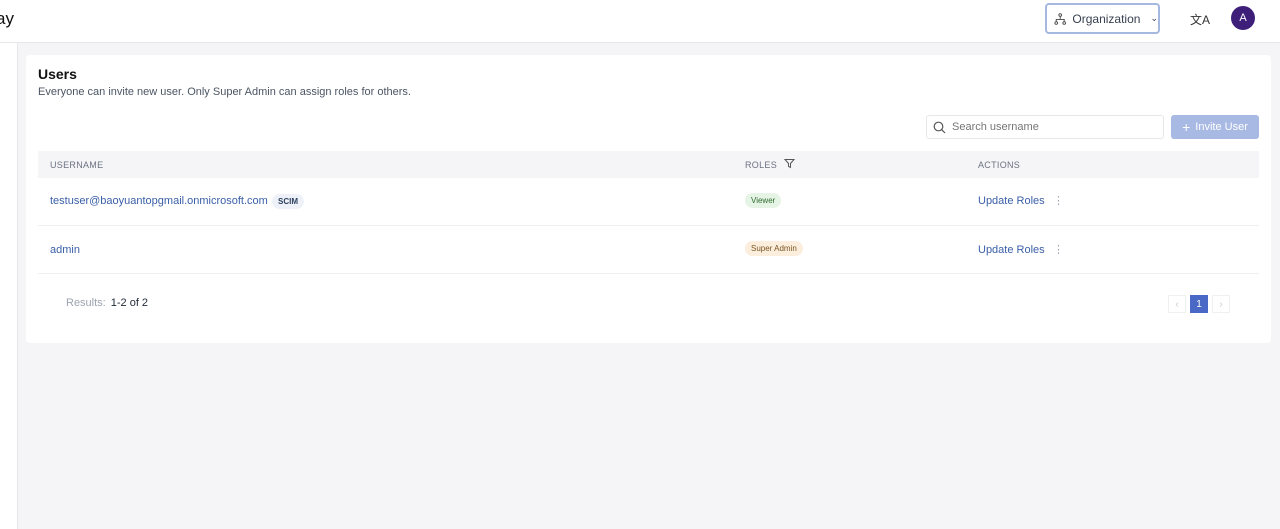 The width and height of the screenshot is (1280, 529). What do you see at coordinates (1221, 127) in the screenshot?
I see `invite-user-label: Invite User` at bounding box center [1221, 127].